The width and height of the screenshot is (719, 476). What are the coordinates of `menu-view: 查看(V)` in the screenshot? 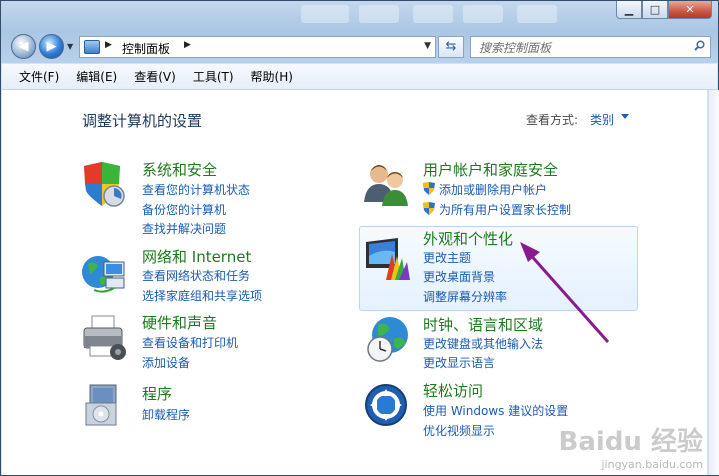 It's located at (155, 74).